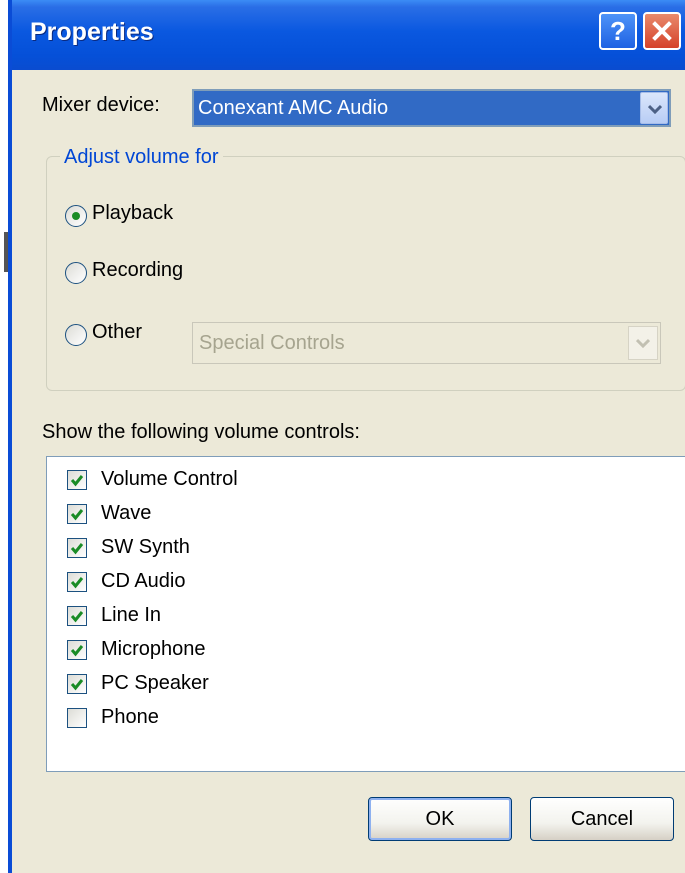 This screenshot has height=873, width=685. I want to click on list-item-label: SW Synth, so click(145, 547).